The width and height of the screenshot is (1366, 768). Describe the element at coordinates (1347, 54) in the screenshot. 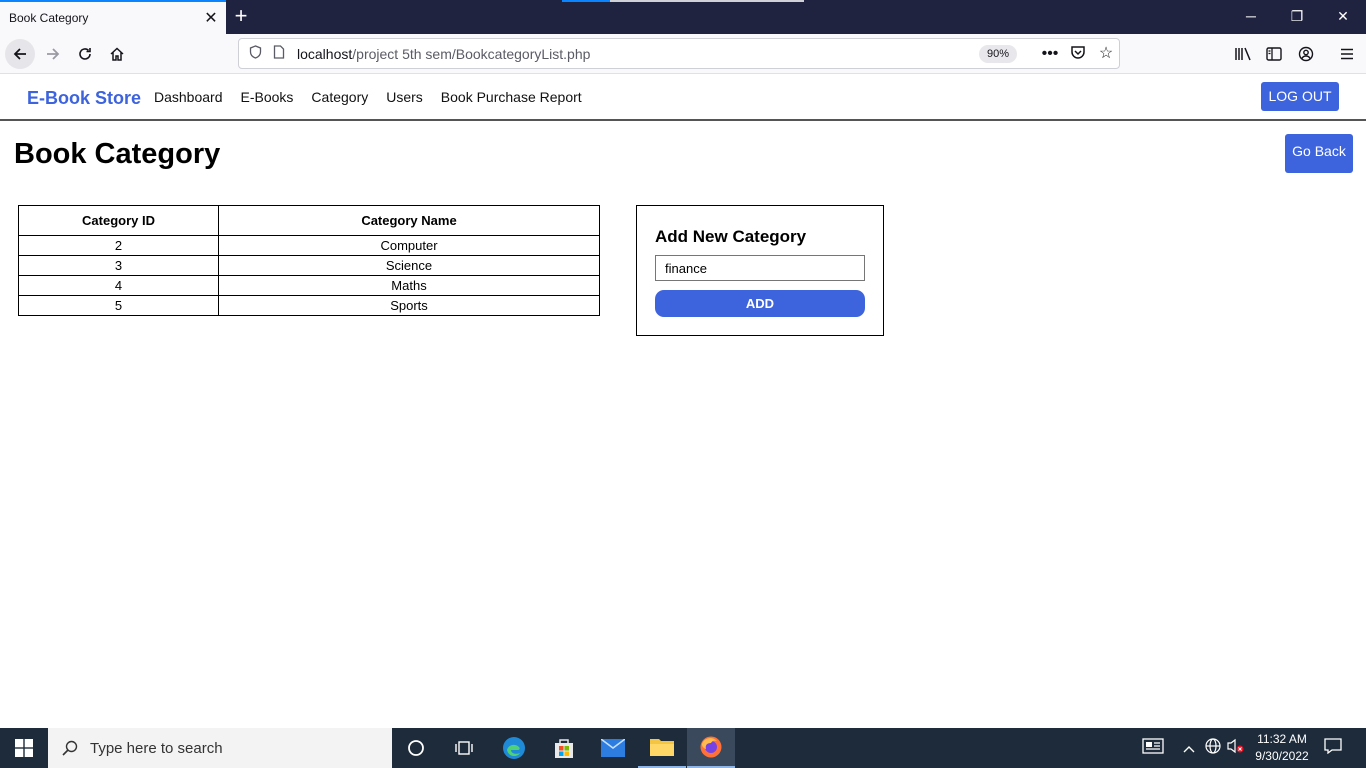

I see `menu-icon` at that location.